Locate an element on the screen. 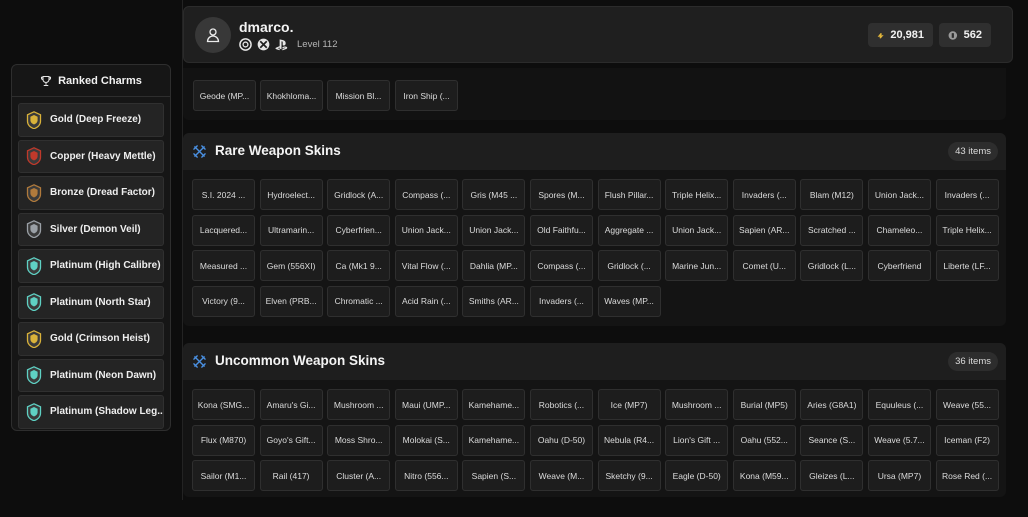  charm-item: Copper (Heavy Mettle) is located at coordinates (91, 156).